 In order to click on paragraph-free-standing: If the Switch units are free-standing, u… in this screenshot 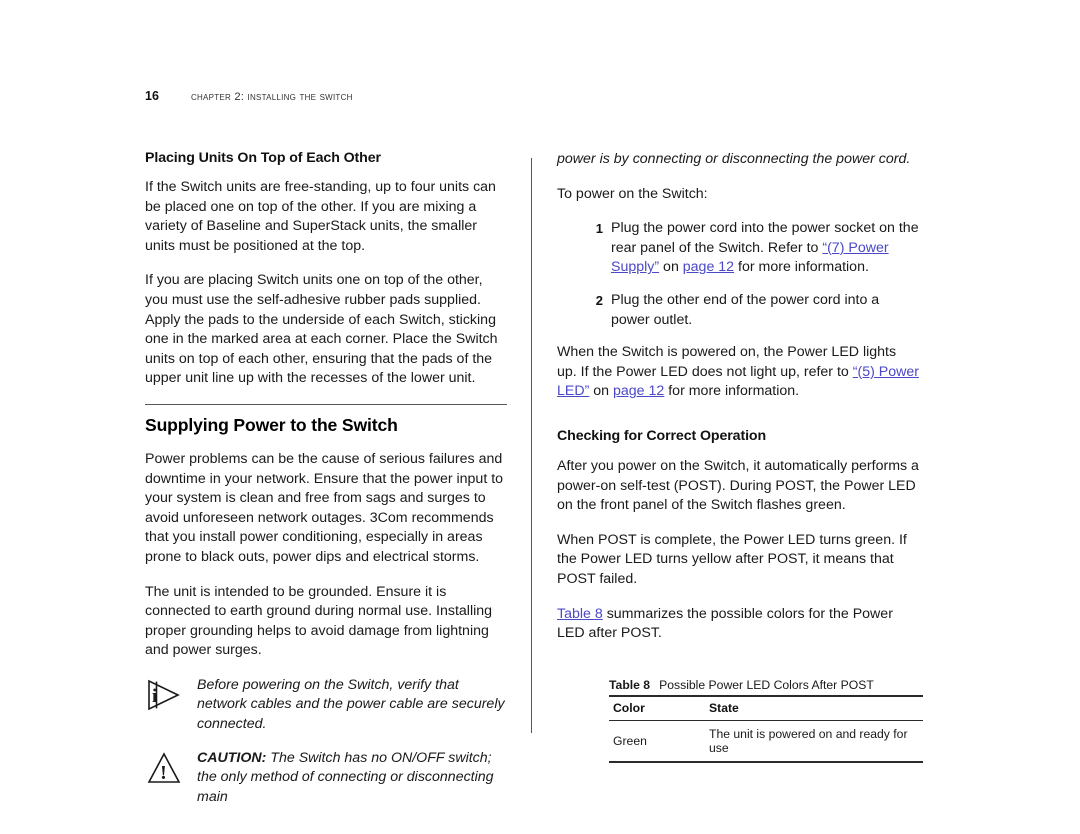, I will do `click(320, 216)`.